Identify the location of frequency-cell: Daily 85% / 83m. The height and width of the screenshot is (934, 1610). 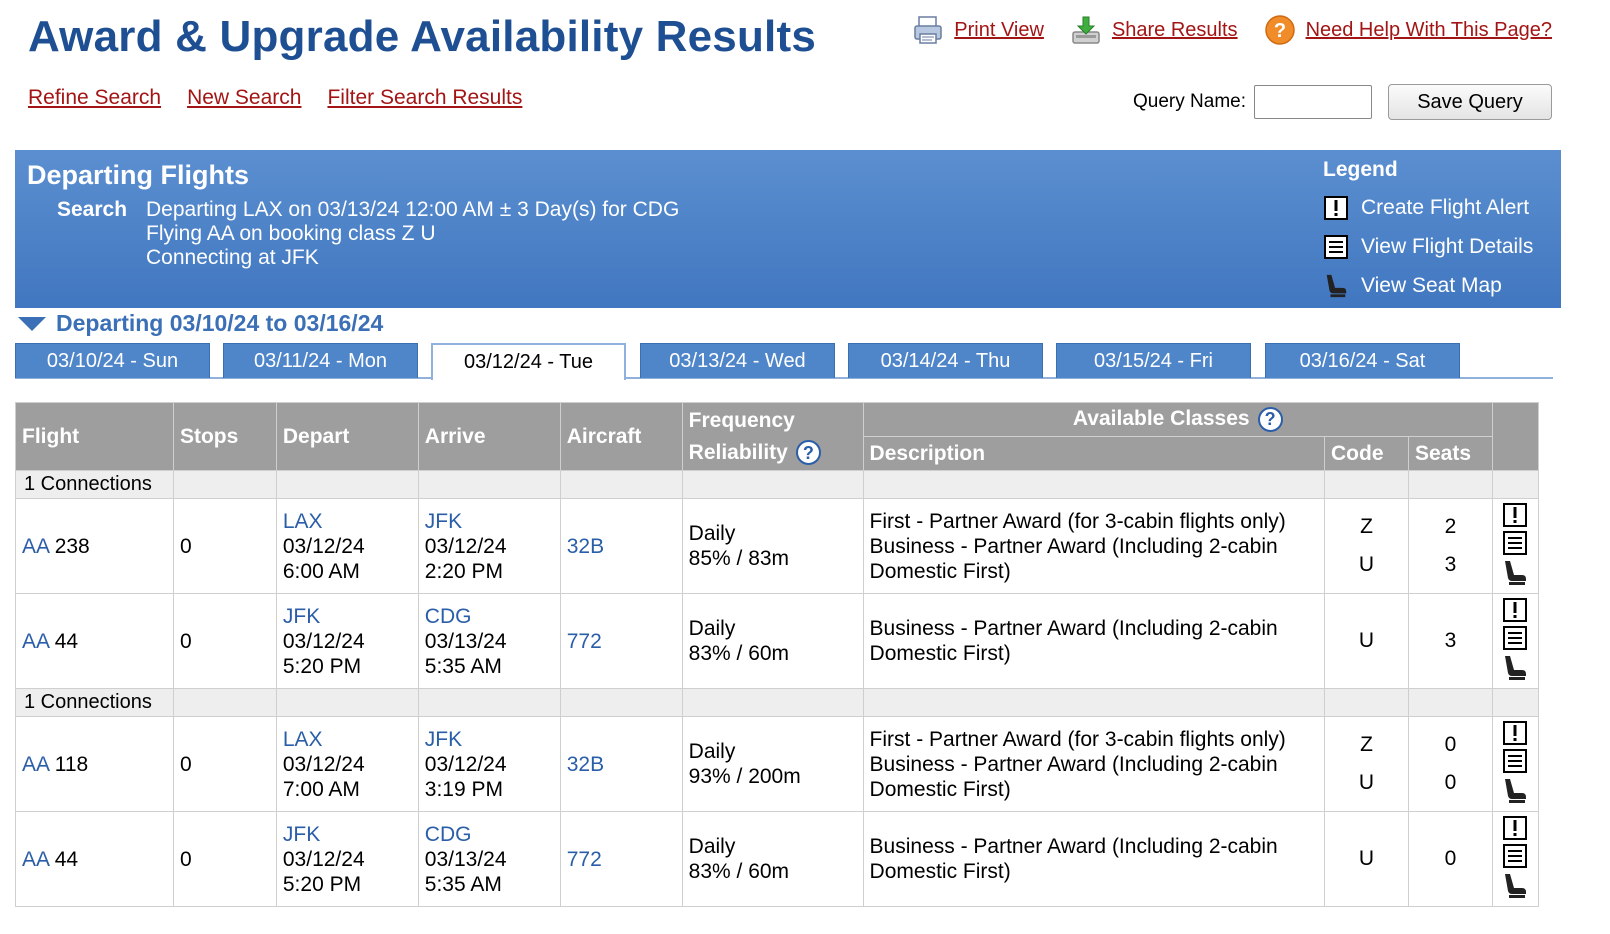
(772, 546).